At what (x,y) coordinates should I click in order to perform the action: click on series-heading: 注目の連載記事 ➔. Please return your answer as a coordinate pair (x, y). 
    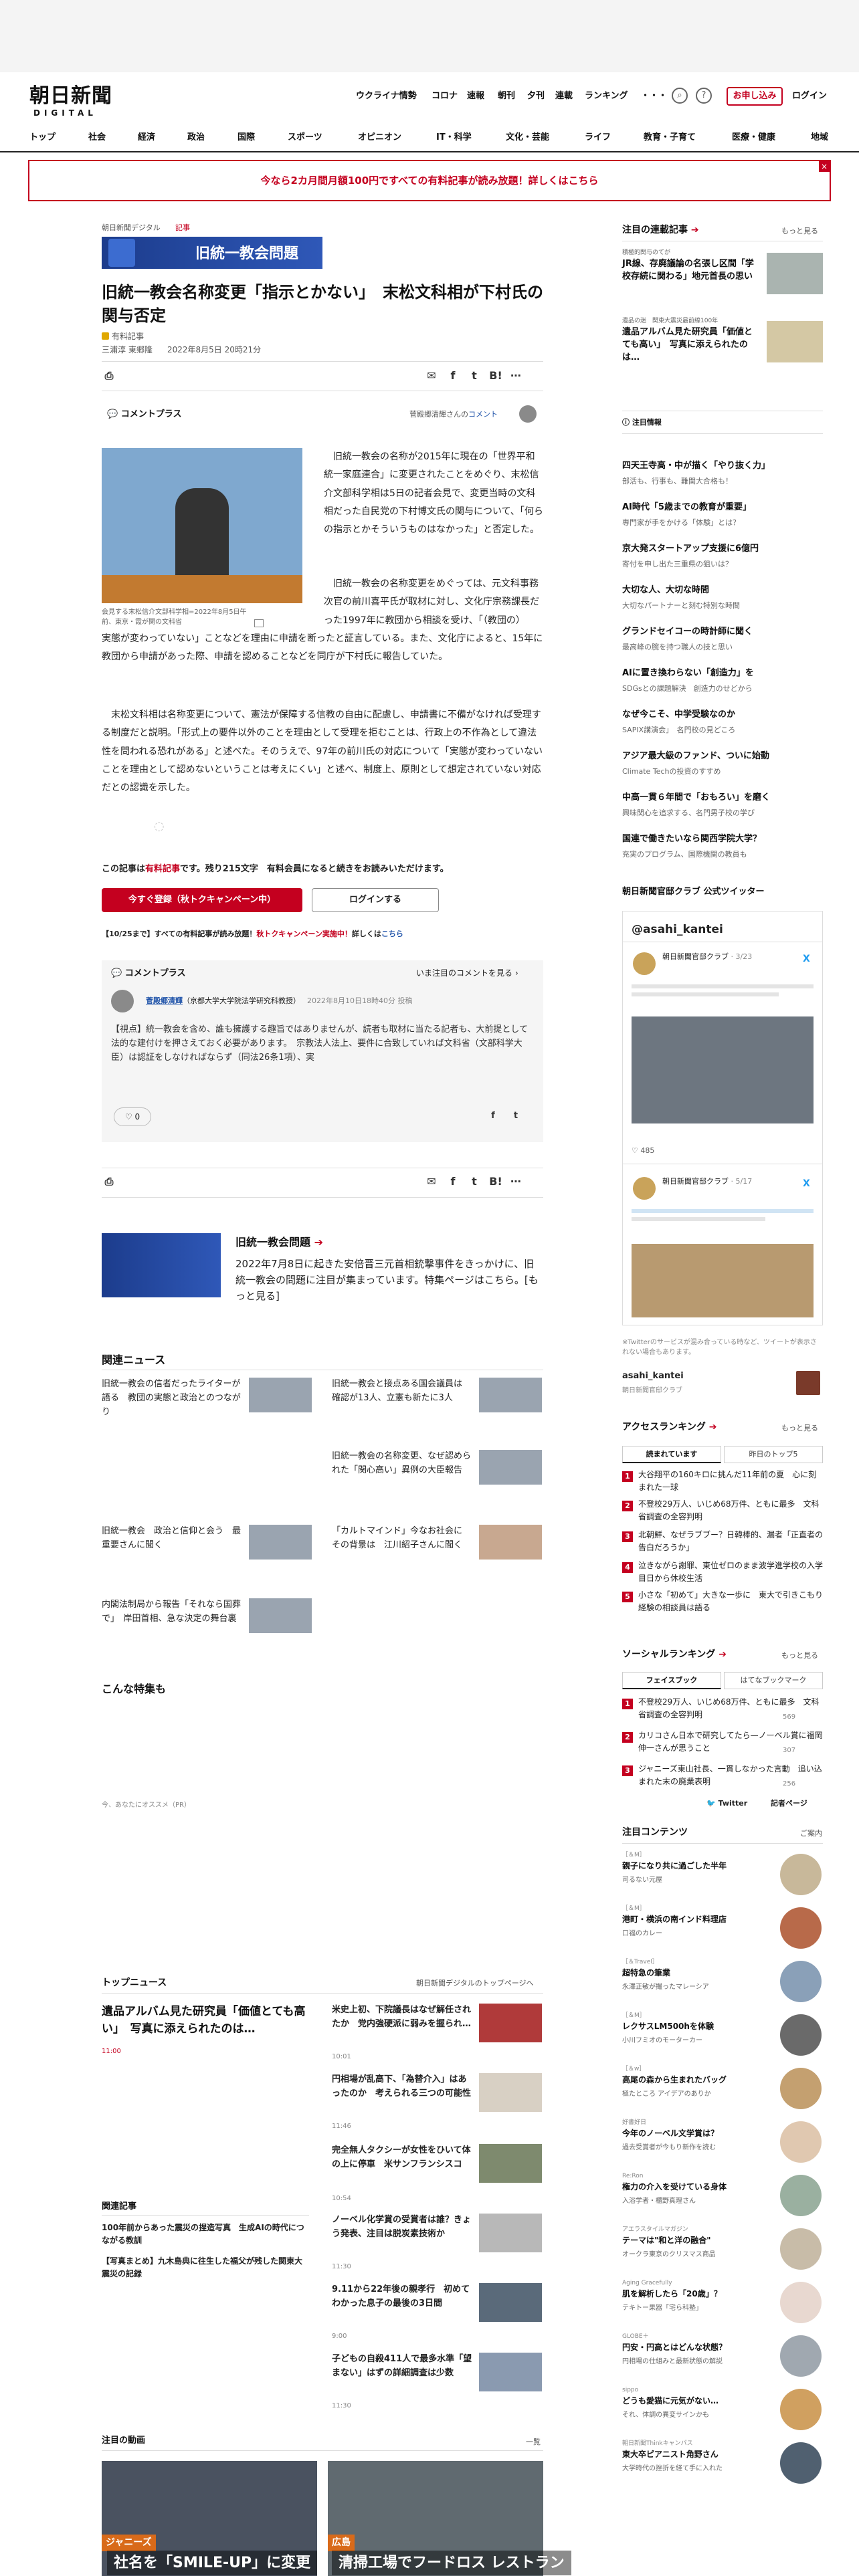
    Looking at the image, I should click on (660, 230).